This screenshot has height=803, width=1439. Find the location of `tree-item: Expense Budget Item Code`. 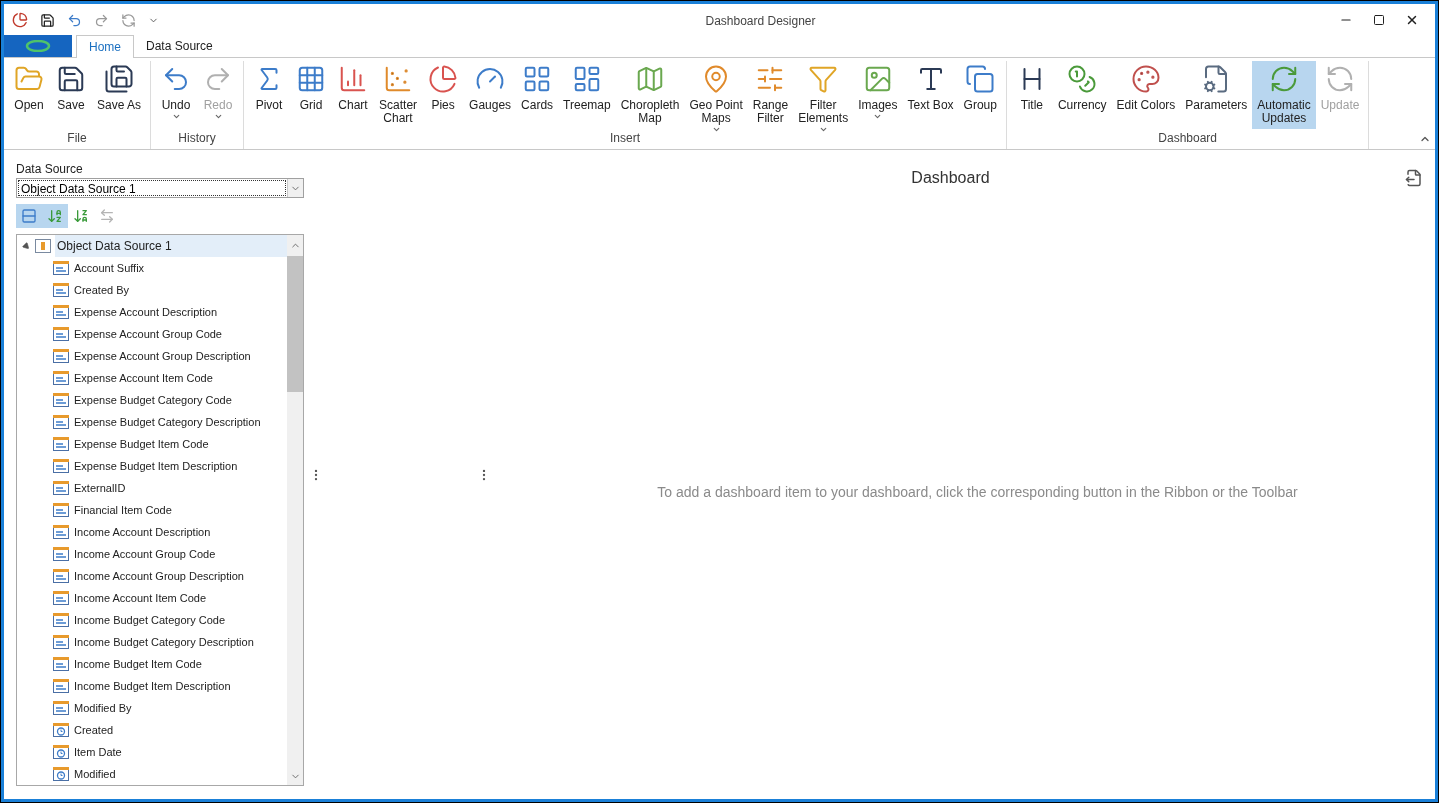

tree-item: Expense Budget Item Code is located at coordinates (141, 444).